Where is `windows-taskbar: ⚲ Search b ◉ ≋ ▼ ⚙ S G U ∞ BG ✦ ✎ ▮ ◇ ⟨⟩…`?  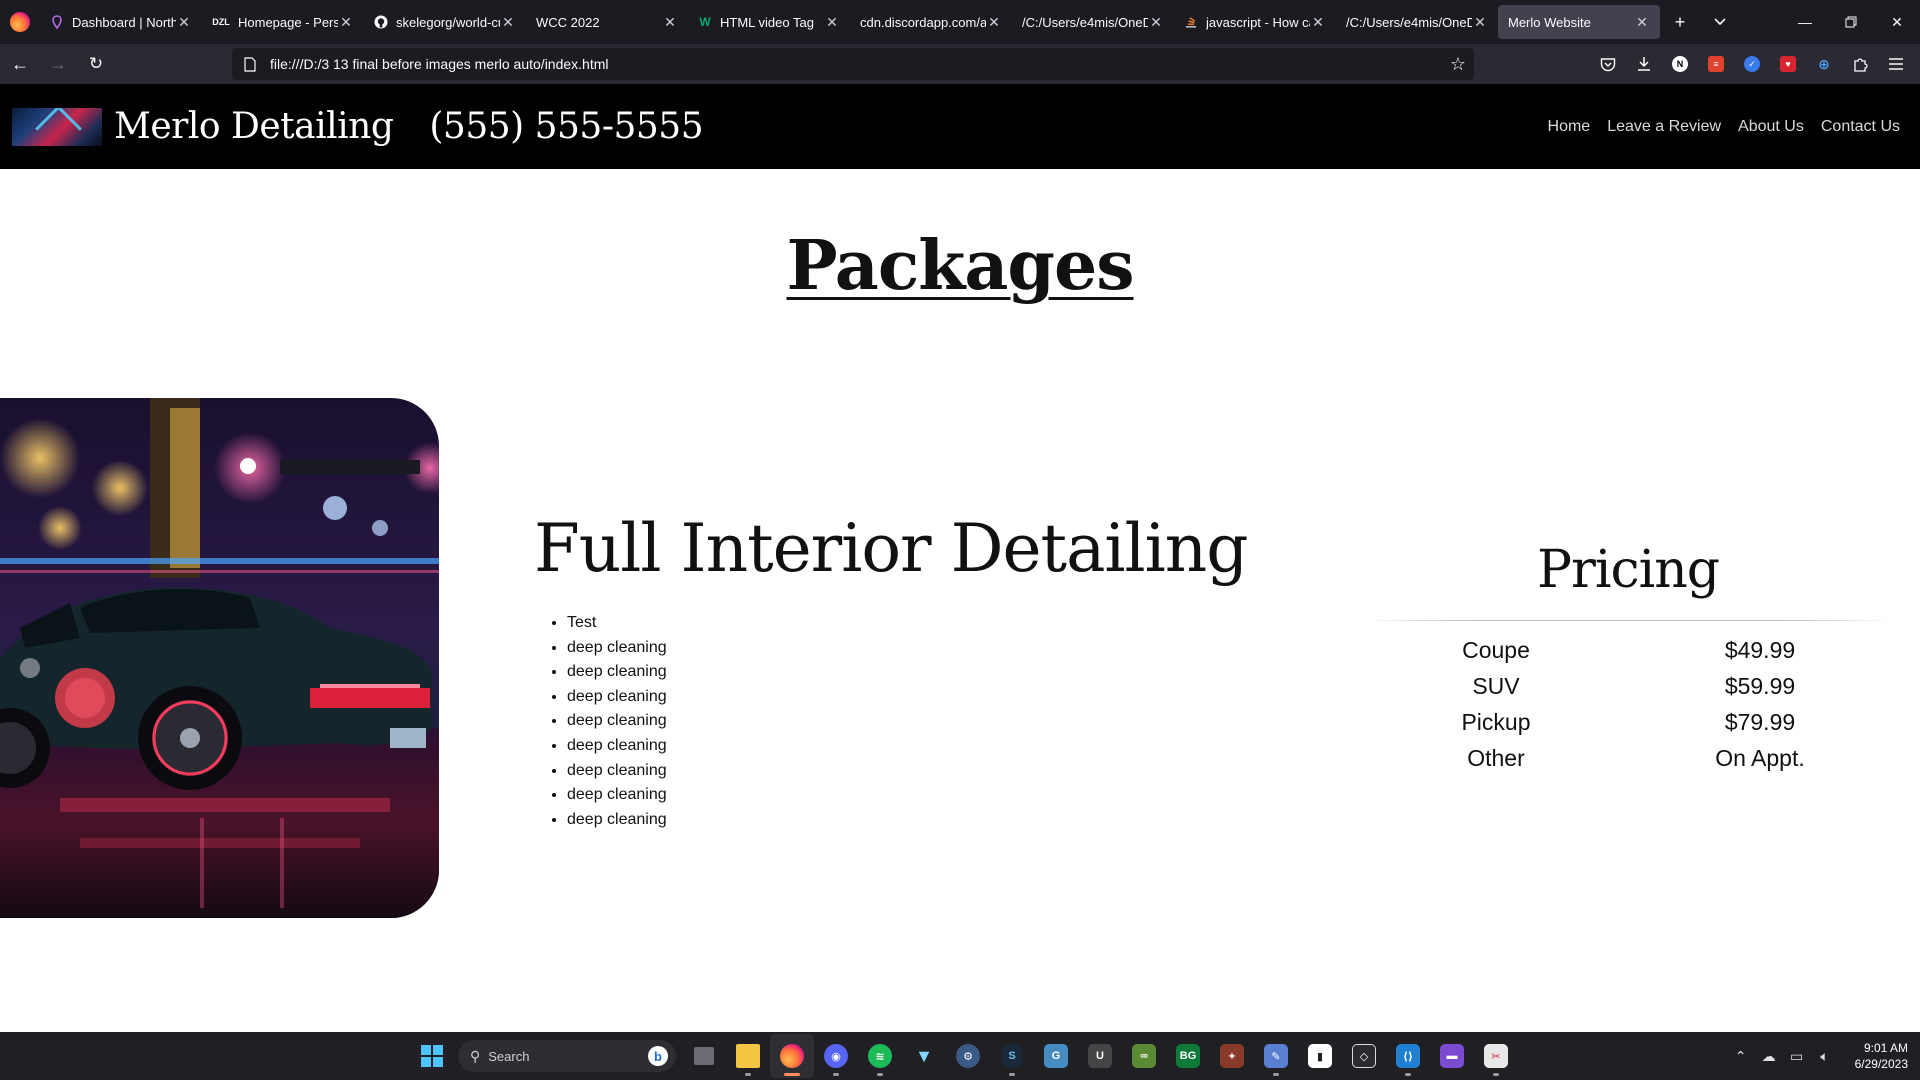 windows-taskbar: ⚲ Search b ◉ ≋ ▼ ⚙ S G U ∞ BG ✦ ✎ ▮ ◇ ⟨⟩… is located at coordinates (960, 1056).